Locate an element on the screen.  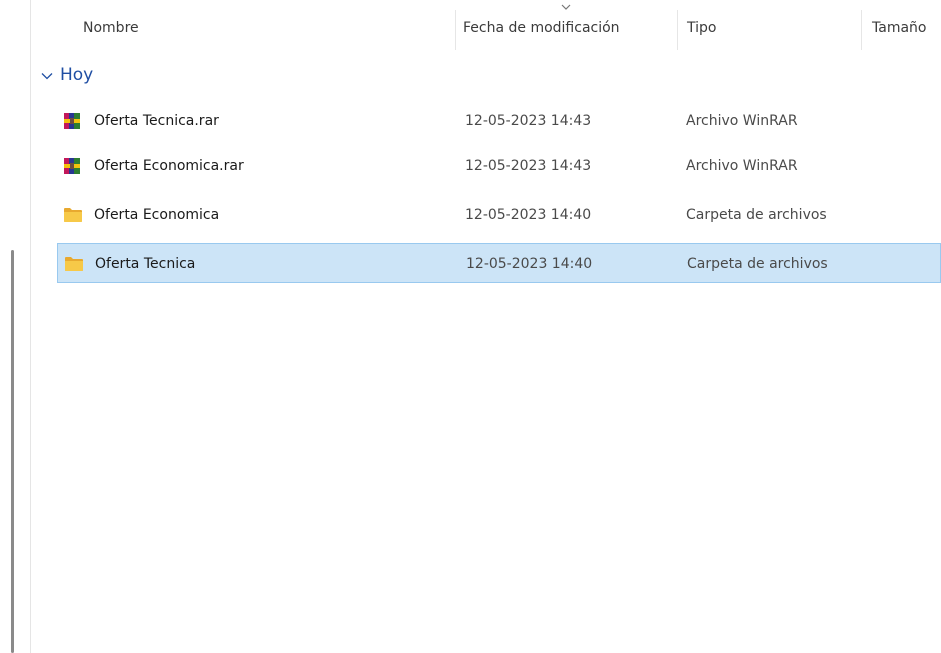
sort-descending-icon is located at coordinates (566, 7).